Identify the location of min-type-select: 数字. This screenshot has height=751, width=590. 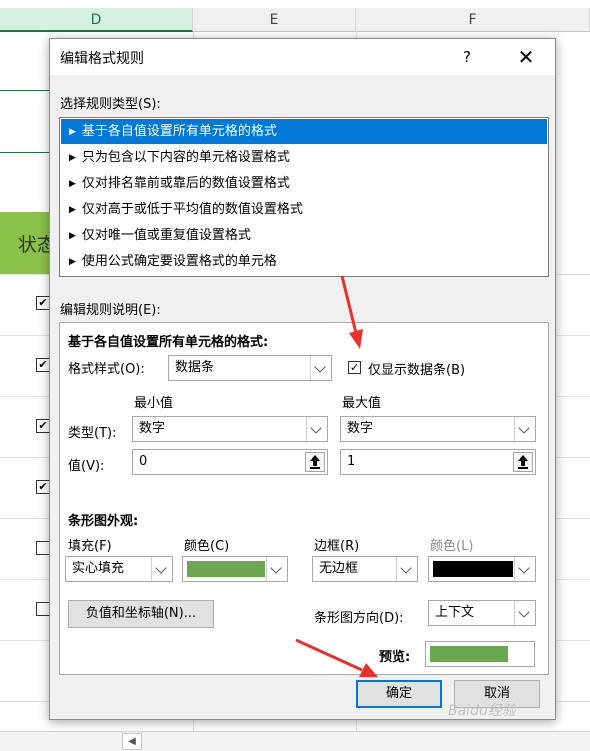
(230, 429).